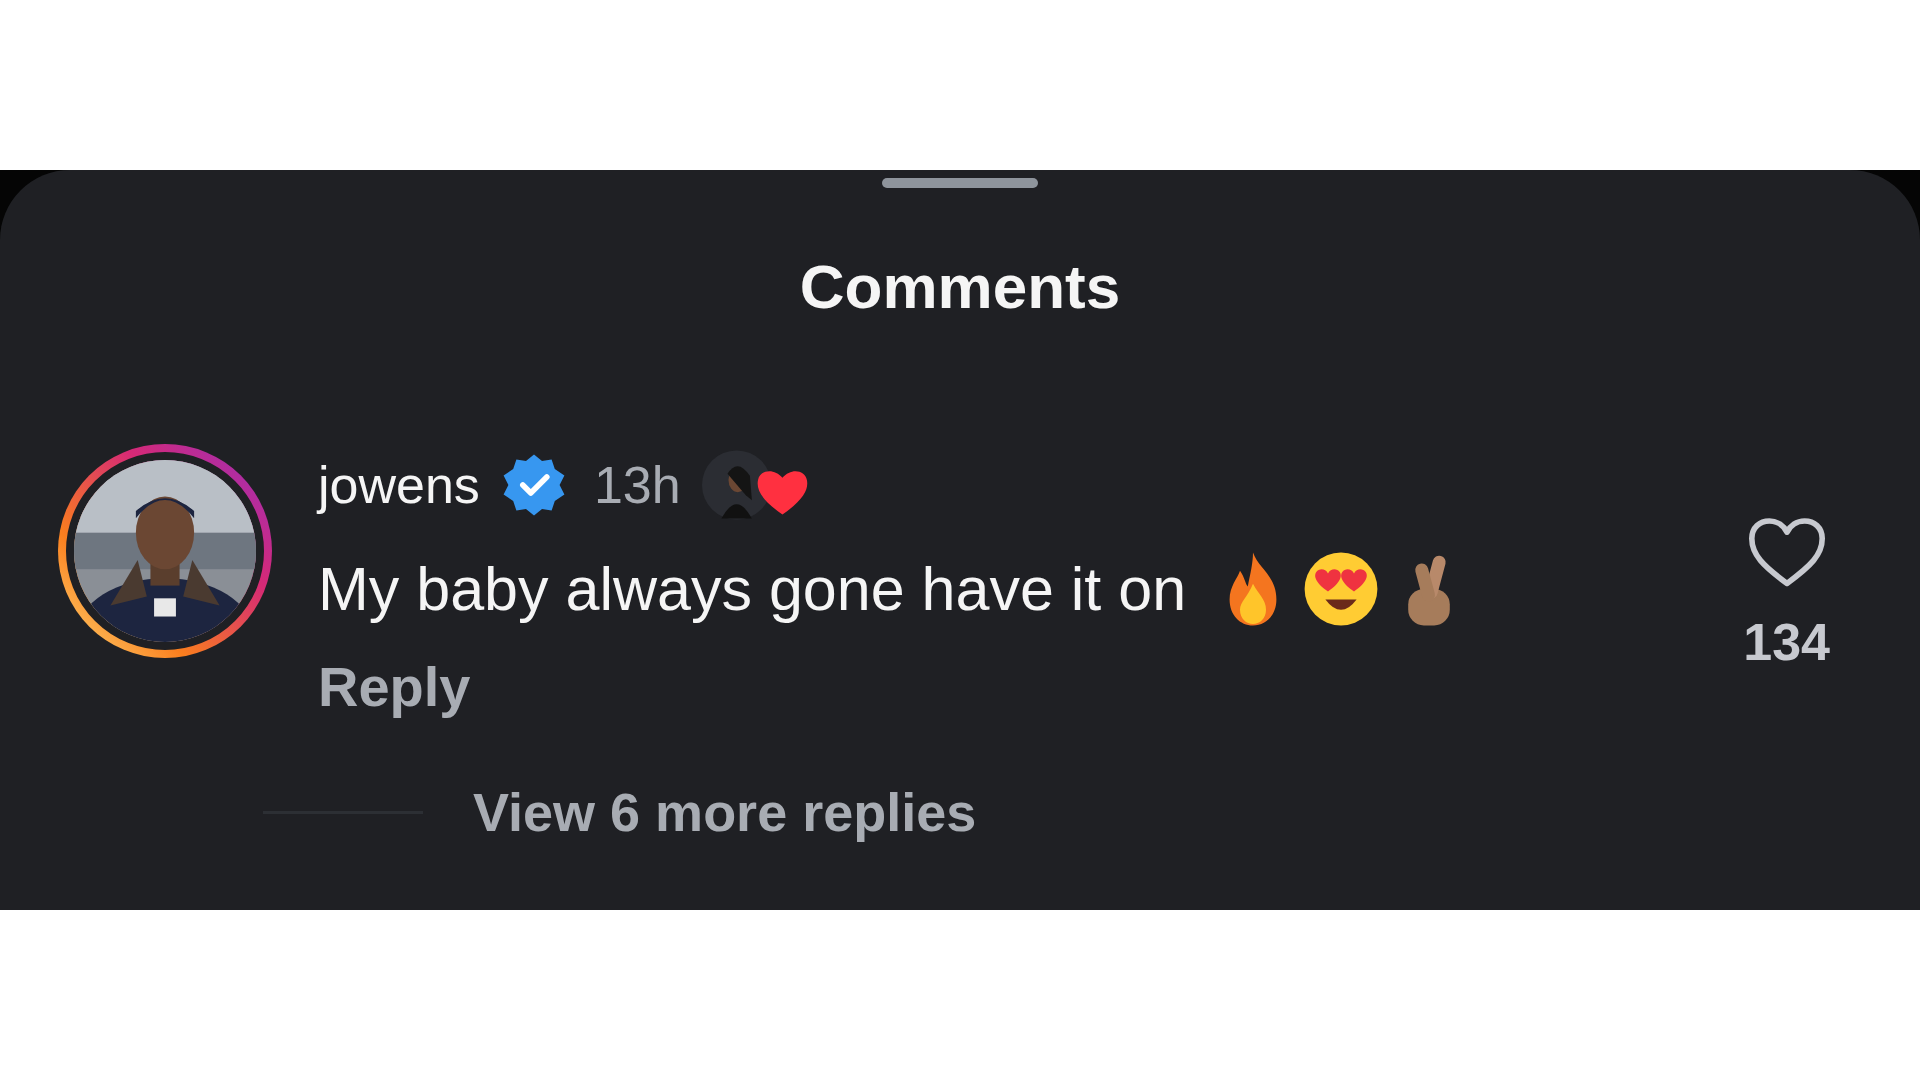 Image resolution: width=1920 pixels, height=1080 pixels. I want to click on drag-handle, so click(960, 183).